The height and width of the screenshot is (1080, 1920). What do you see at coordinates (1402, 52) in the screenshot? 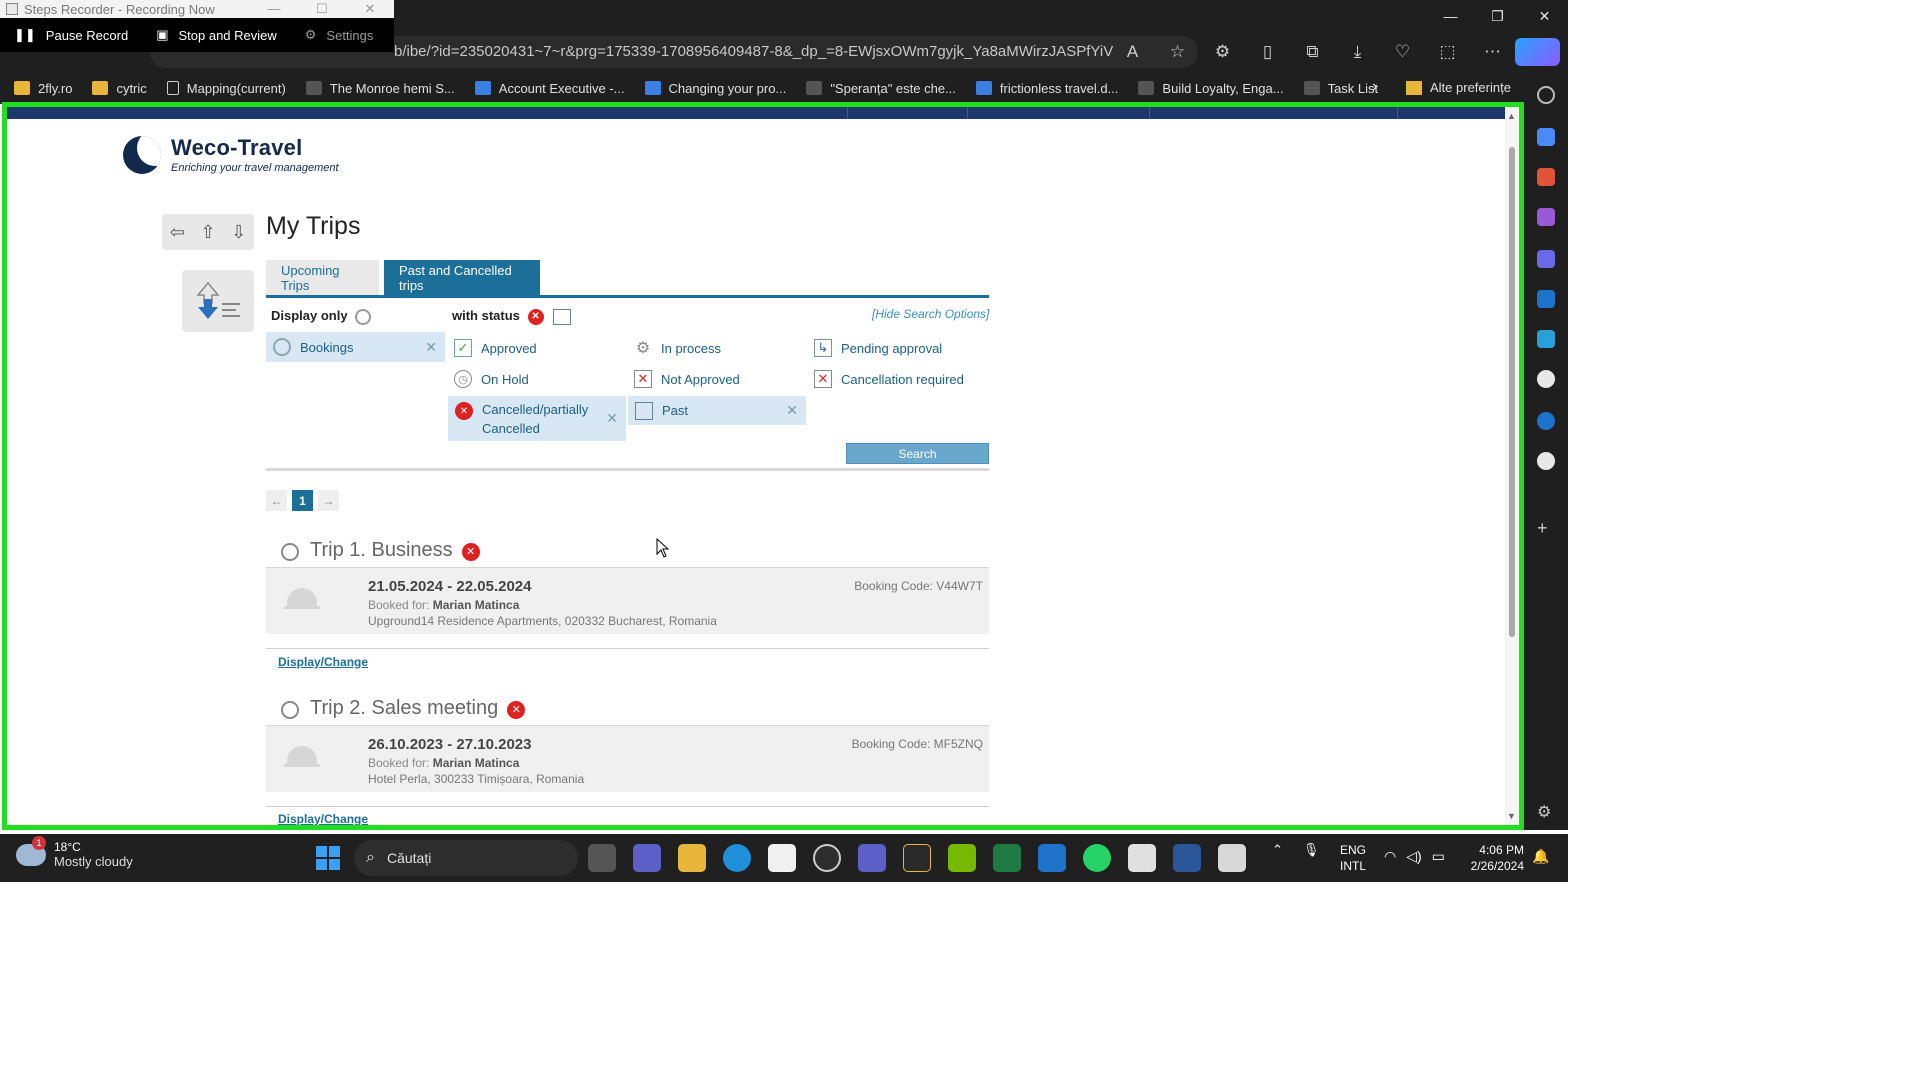
I see `performance-icon: ♡` at bounding box center [1402, 52].